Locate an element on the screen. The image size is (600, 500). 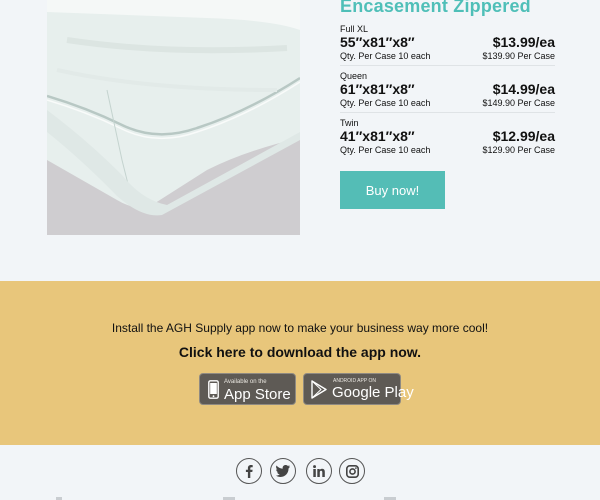
variant-case-price: $139.90 Per Case is located at coordinates (518, 56).